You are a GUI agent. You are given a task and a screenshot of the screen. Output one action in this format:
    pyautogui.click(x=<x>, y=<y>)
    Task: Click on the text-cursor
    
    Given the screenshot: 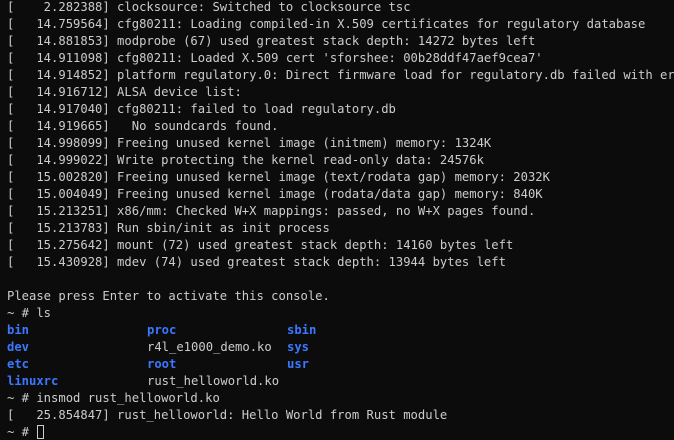 What is the action you would take?
    pyautogui.click(x=41, y=432)
    